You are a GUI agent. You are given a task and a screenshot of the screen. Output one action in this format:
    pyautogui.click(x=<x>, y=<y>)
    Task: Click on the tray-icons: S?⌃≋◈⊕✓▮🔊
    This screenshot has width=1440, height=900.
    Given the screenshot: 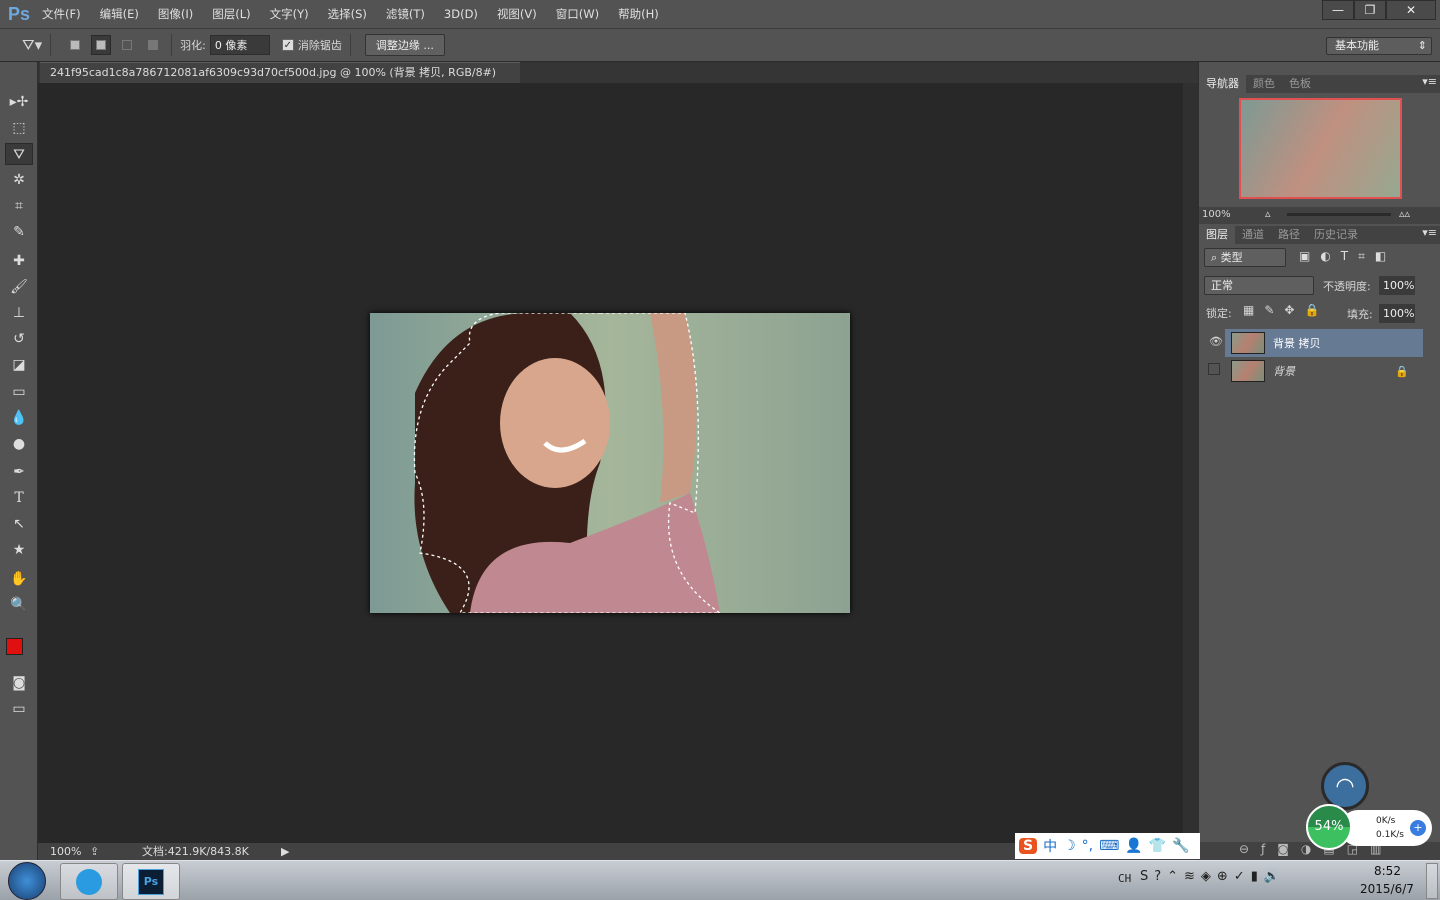 What is the action you would take?
    pyautogui.click(x=1213, y=876)
    